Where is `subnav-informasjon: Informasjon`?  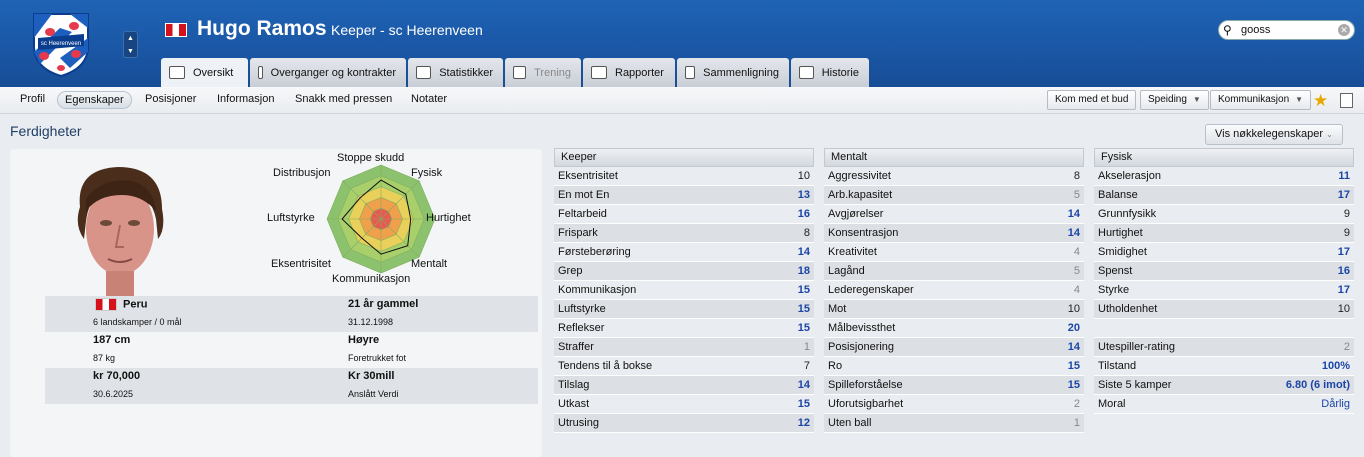
subnav-informasjon: Informasjon is located at coordinates (245, 99).